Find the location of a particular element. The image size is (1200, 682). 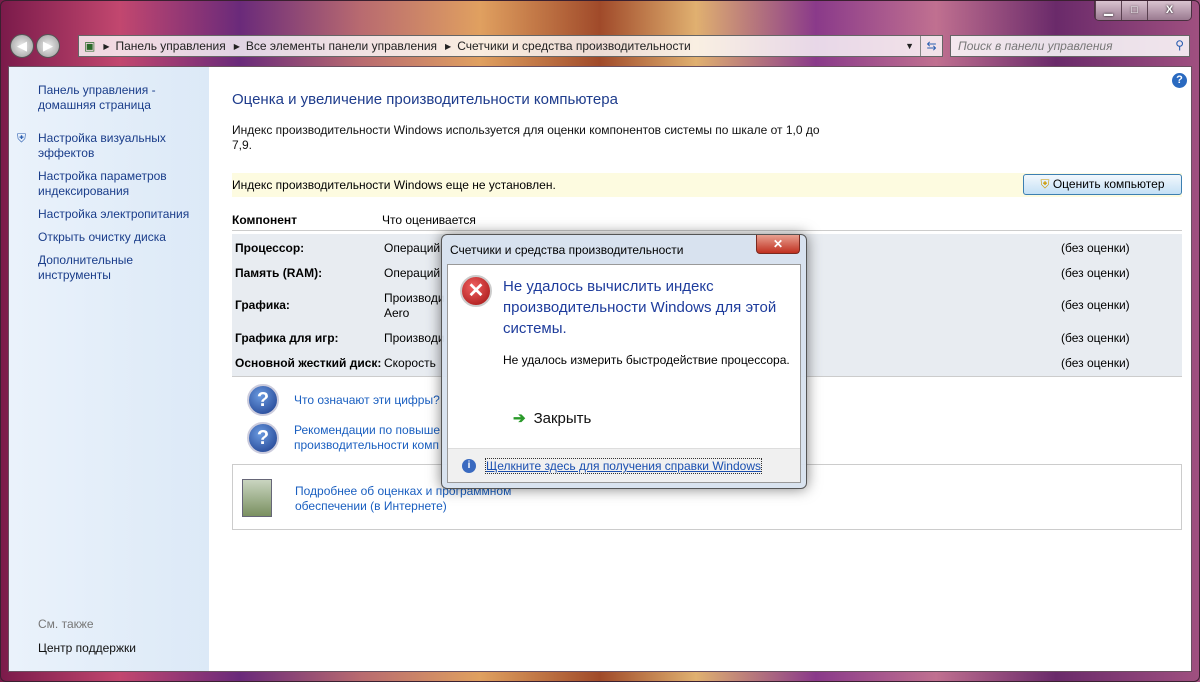

search-placeholder: Поиск в панели управления is located at coordinates (1035, 46).